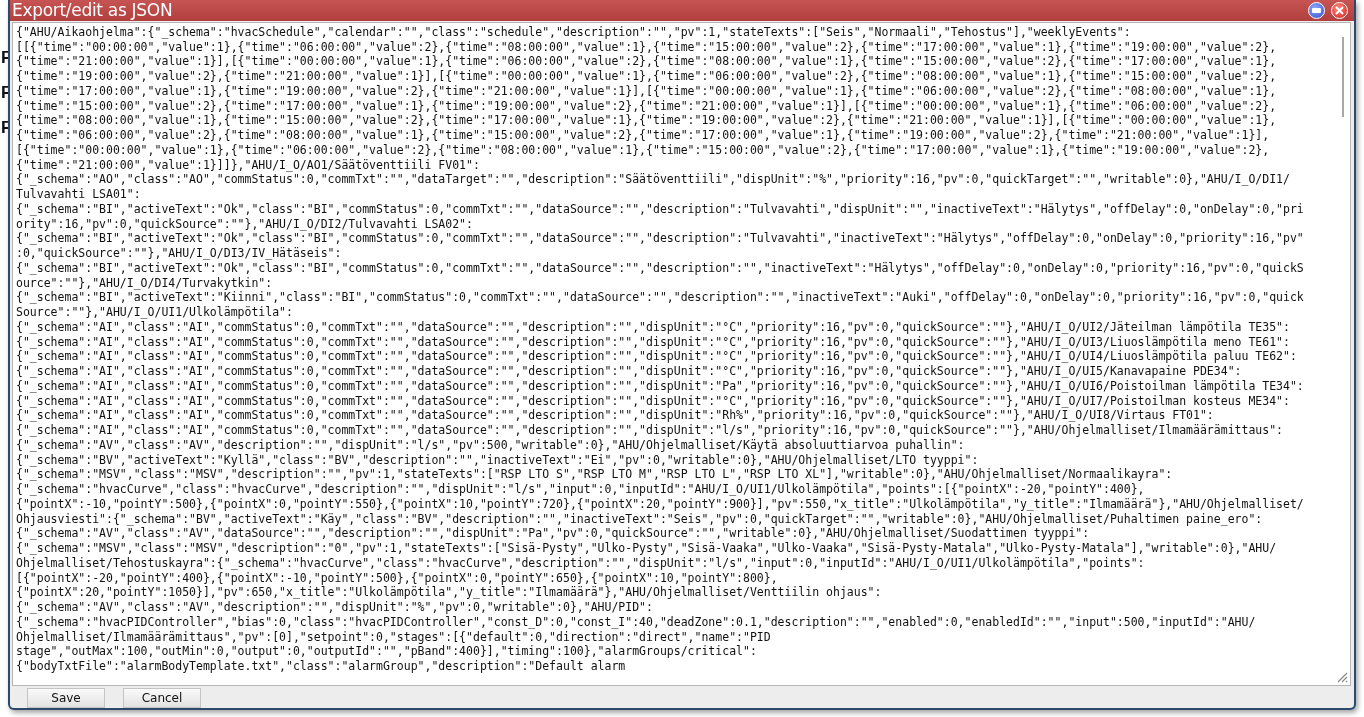 The image size is (1364, 717). Describe the element at coordinates (1342, 677) in the screenshot. I see `resize-grip-icon` at that location.